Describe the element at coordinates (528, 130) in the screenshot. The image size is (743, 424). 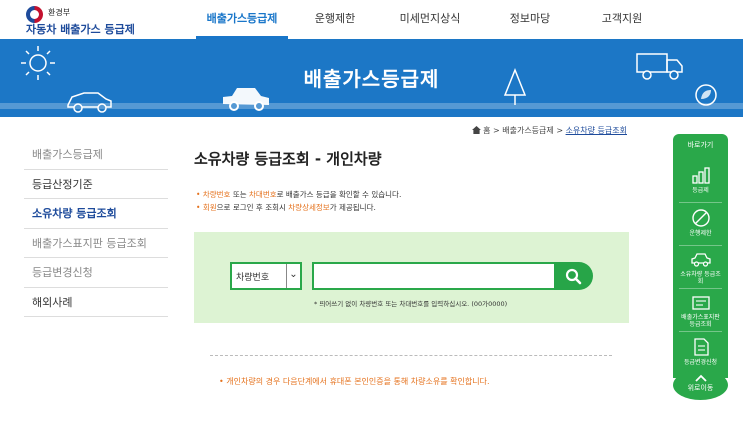
I see `breadcrumb-parent: 배출가스등급제` at that location.